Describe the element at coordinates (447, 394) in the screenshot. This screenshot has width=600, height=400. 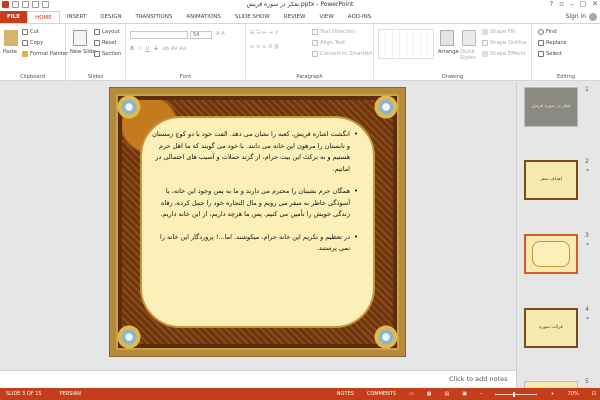
I see `reading-view-icon: ▤` at that location.